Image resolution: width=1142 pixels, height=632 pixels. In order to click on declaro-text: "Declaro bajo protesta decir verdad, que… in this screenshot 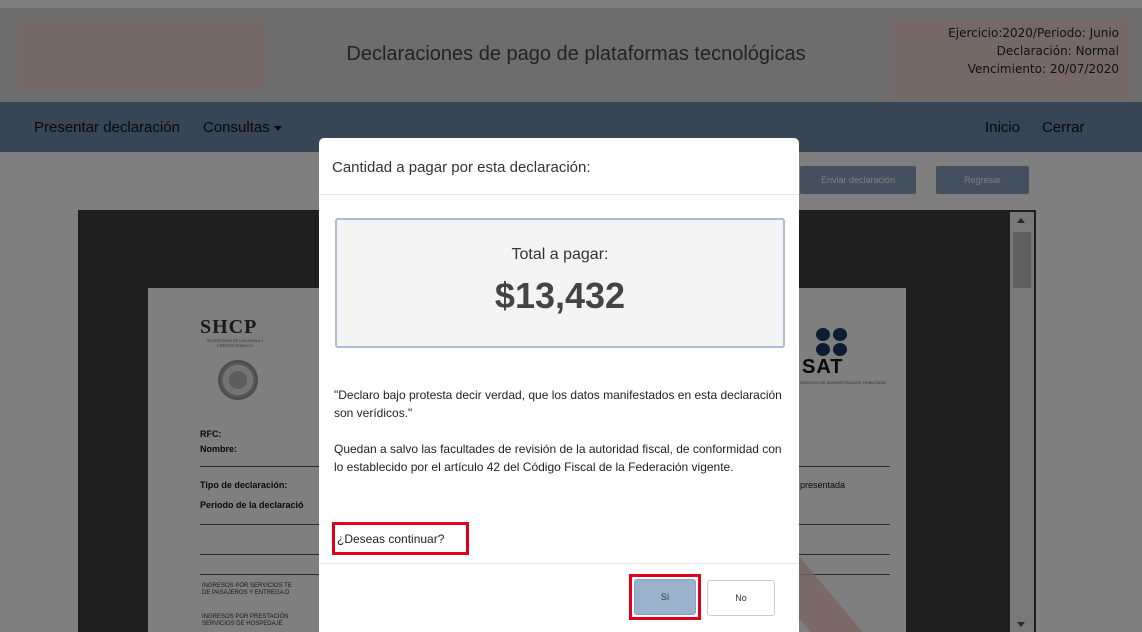, I will do `click(558, 404)`.